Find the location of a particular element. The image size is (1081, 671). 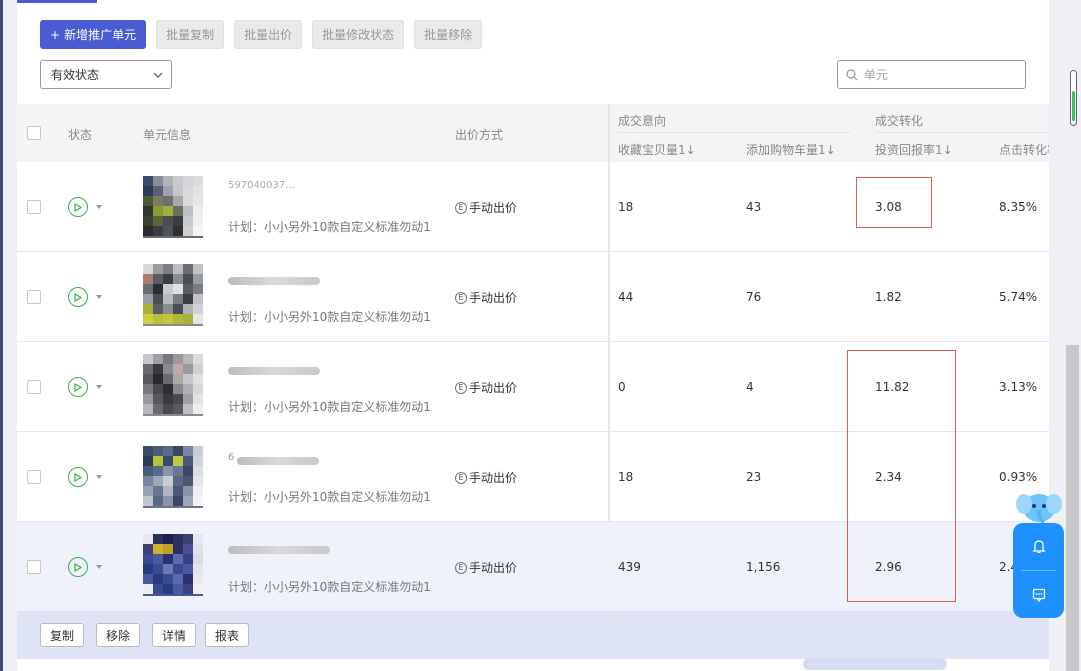

search-input: 单元 is located at coordinates (931, 74).